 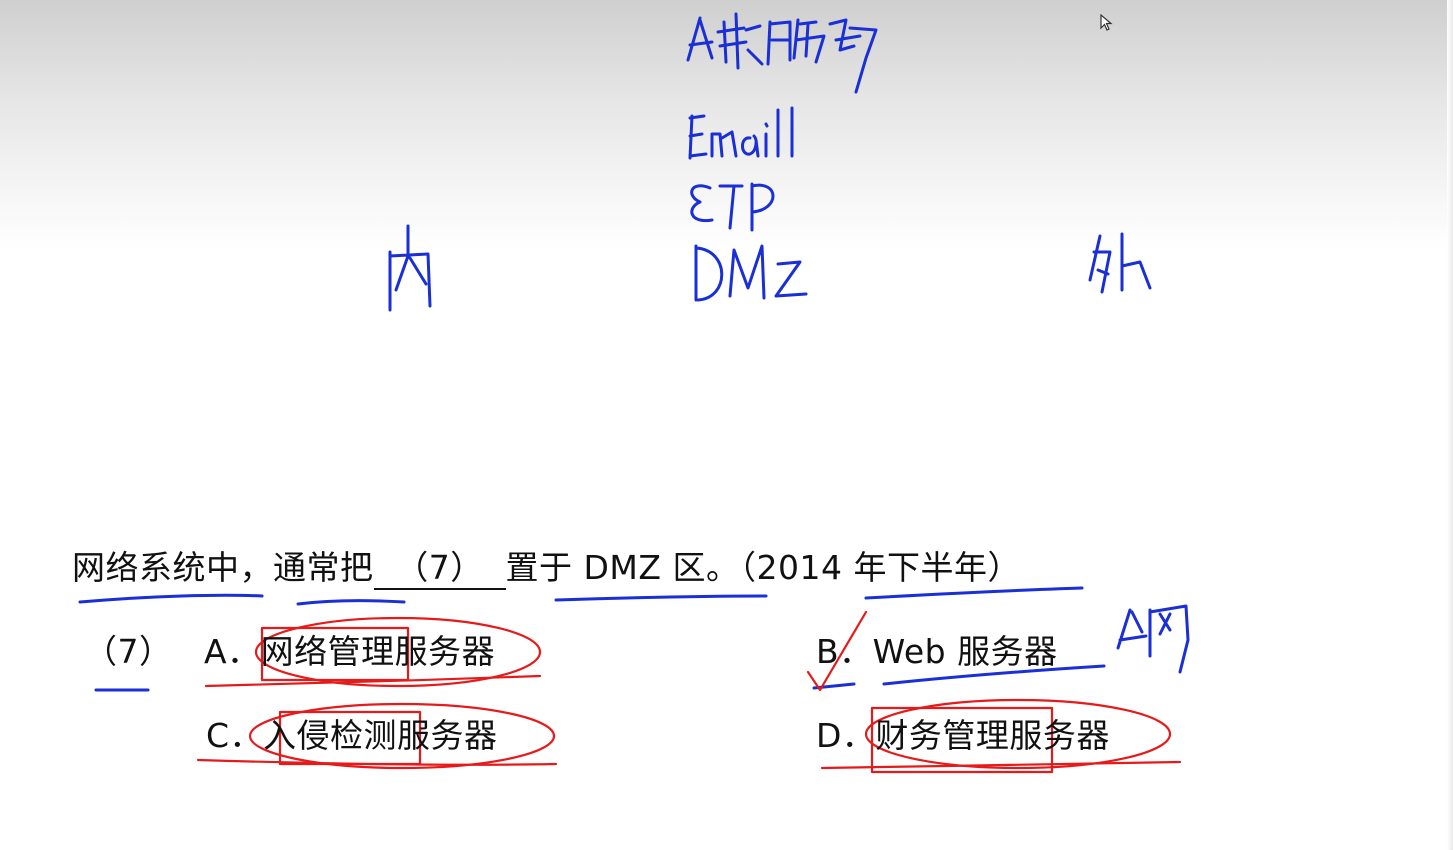 I want to click on handwriting-dmz, so click(x=751, y=273).